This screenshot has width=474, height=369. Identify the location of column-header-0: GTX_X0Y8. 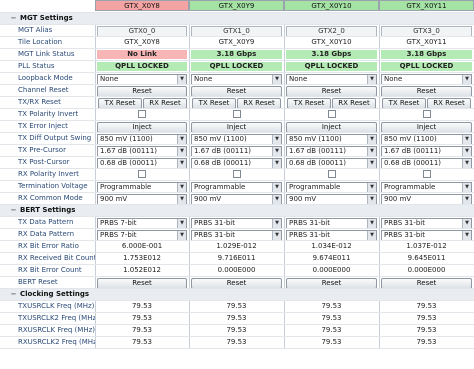
(142, 5).